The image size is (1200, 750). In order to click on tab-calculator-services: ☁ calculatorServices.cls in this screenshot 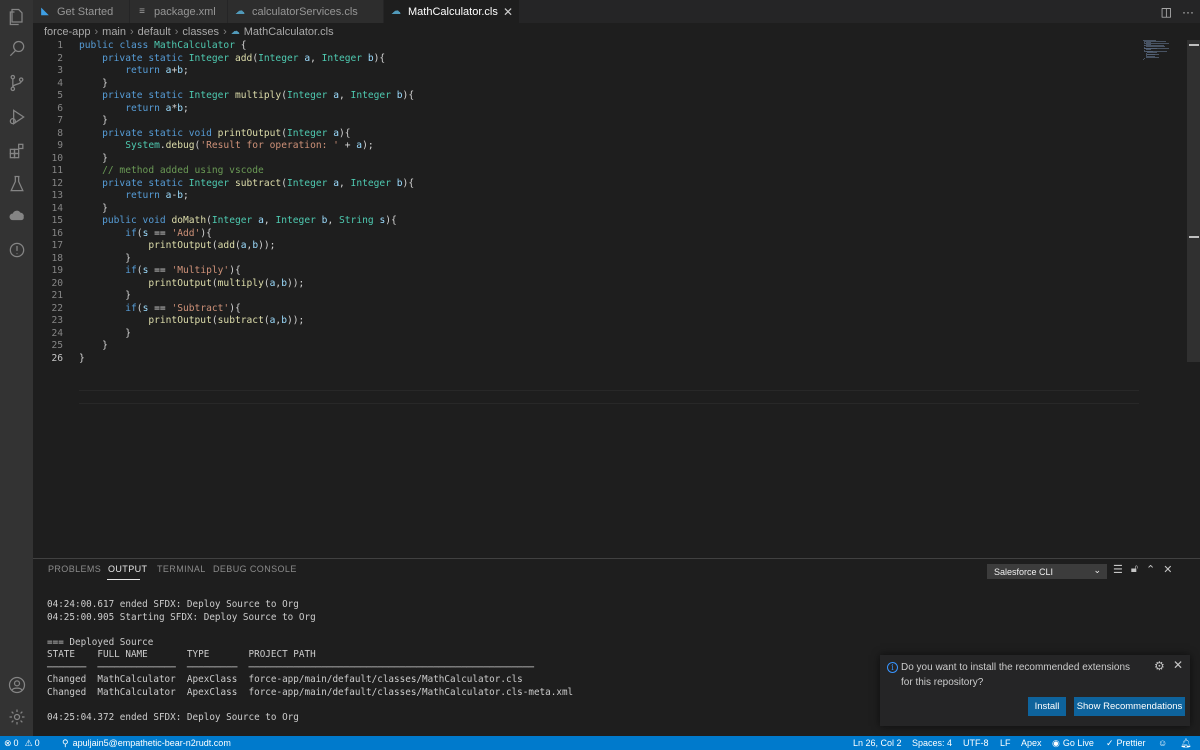, I will do `click(306, 11)`.